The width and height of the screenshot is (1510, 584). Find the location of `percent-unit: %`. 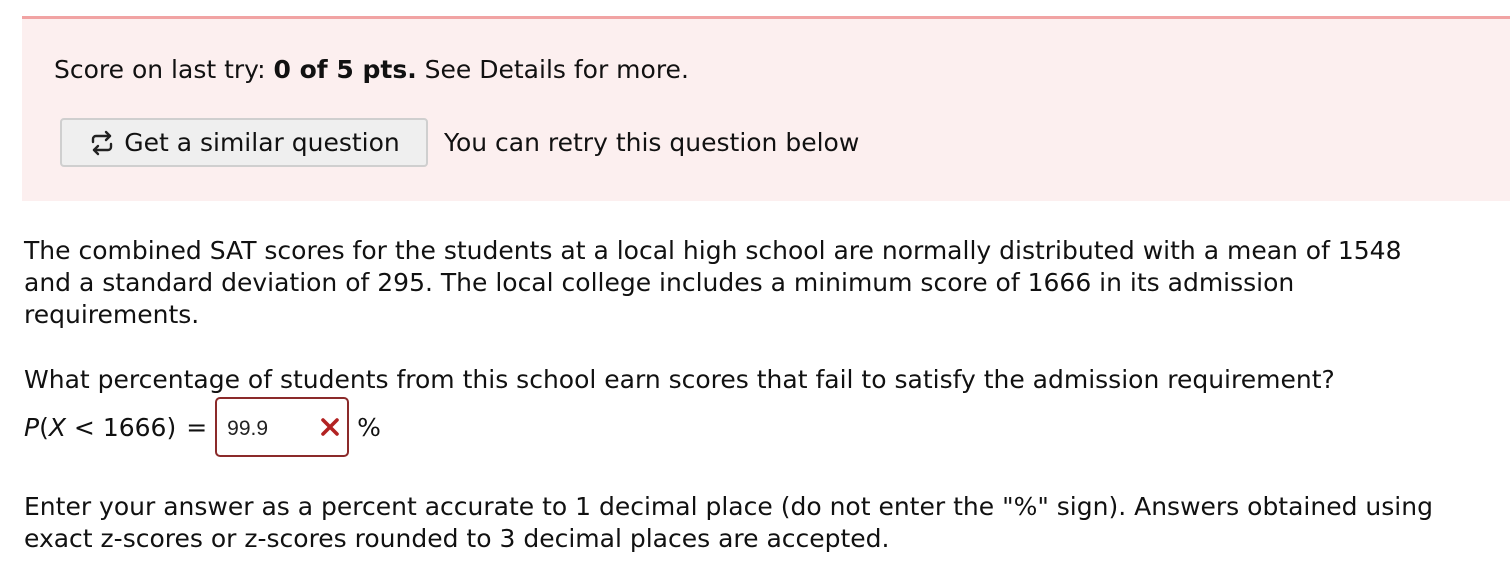

percent-unit: % is located at coordinates (369, 427).